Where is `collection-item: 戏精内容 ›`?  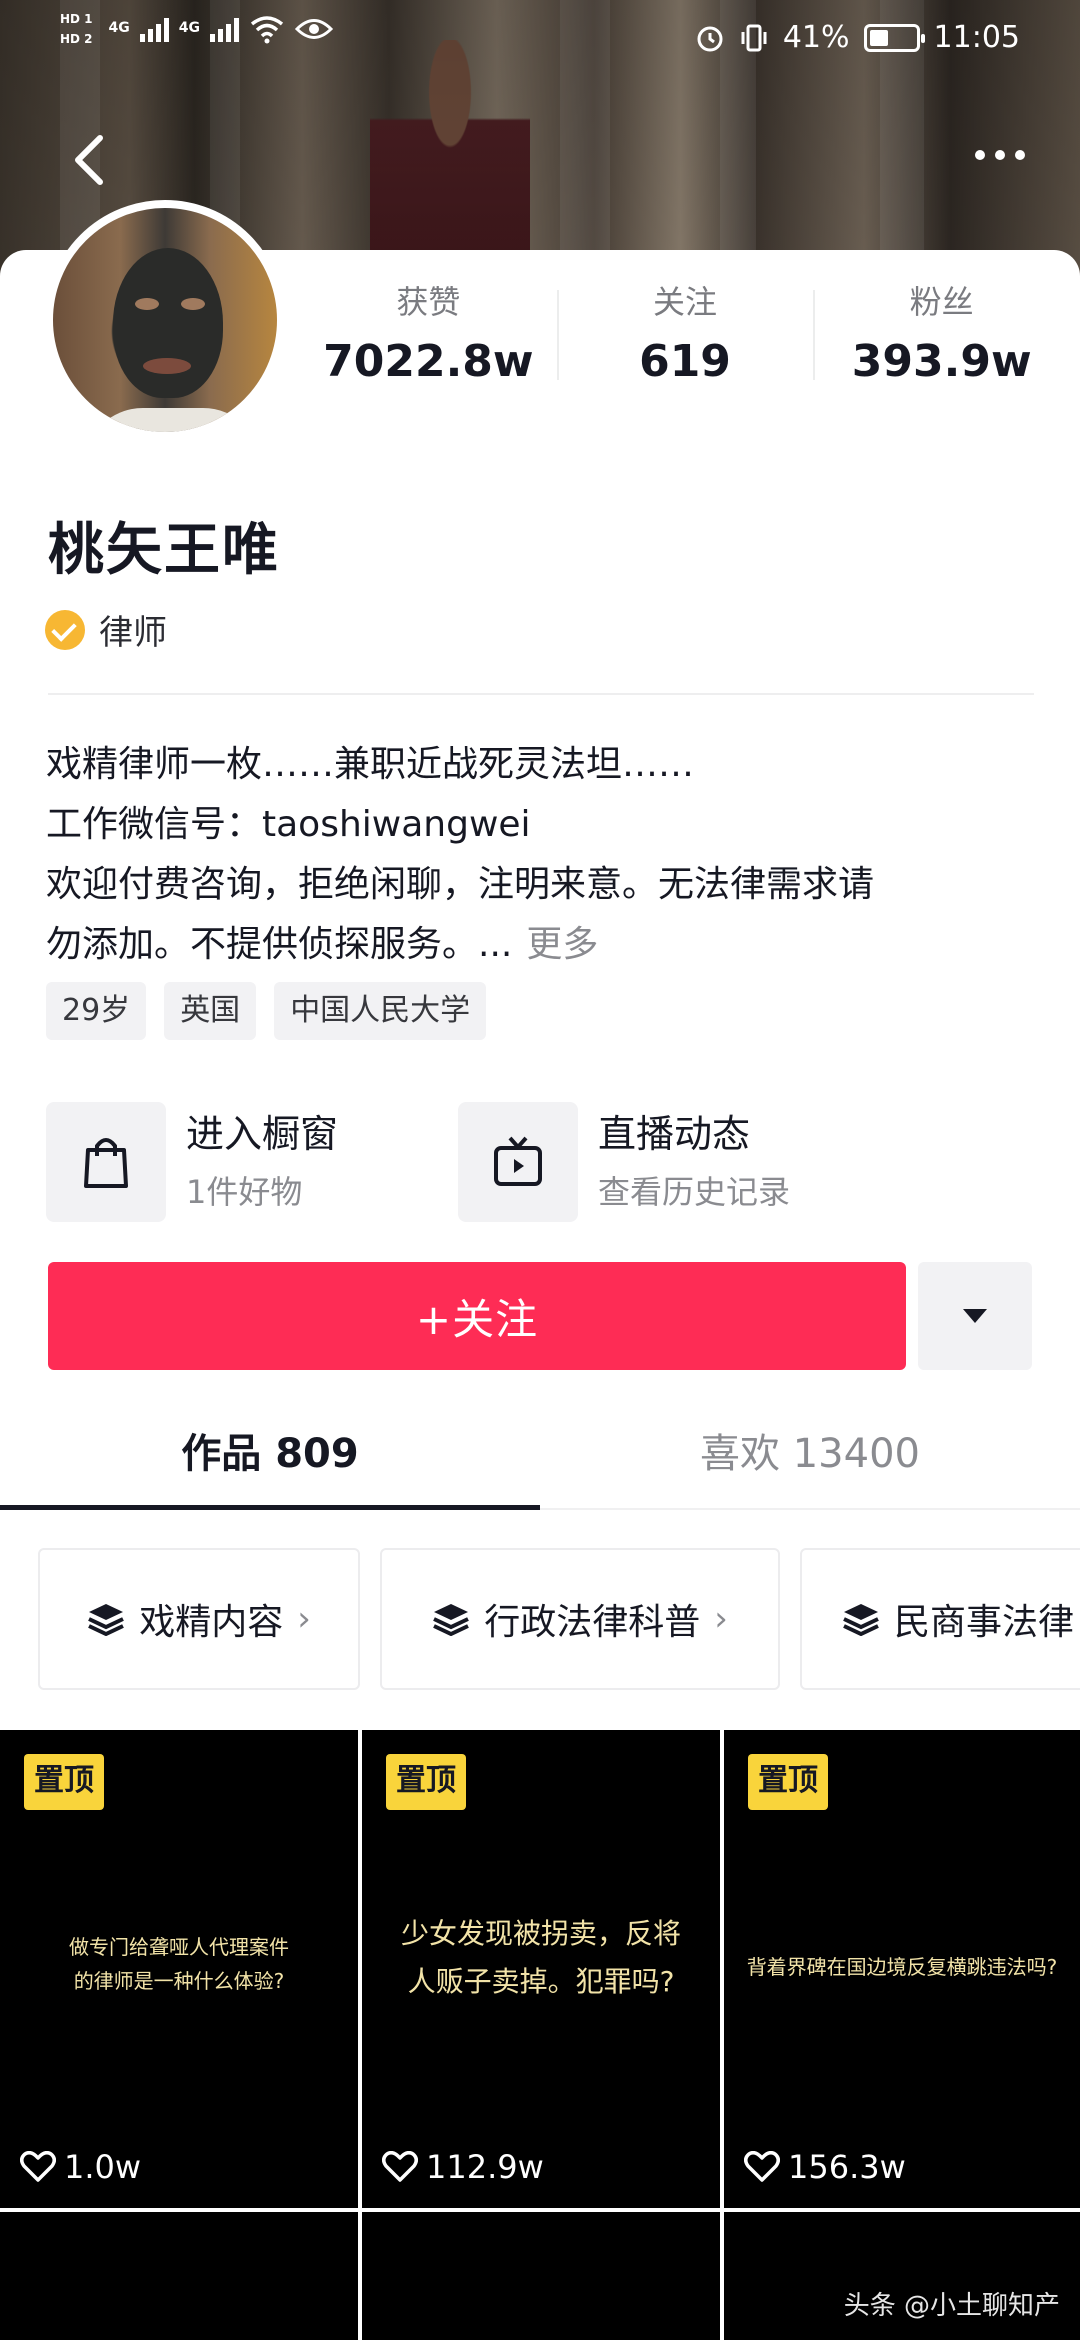
collection-item: 戏精内容 › is located at coordinates (199, 1619).